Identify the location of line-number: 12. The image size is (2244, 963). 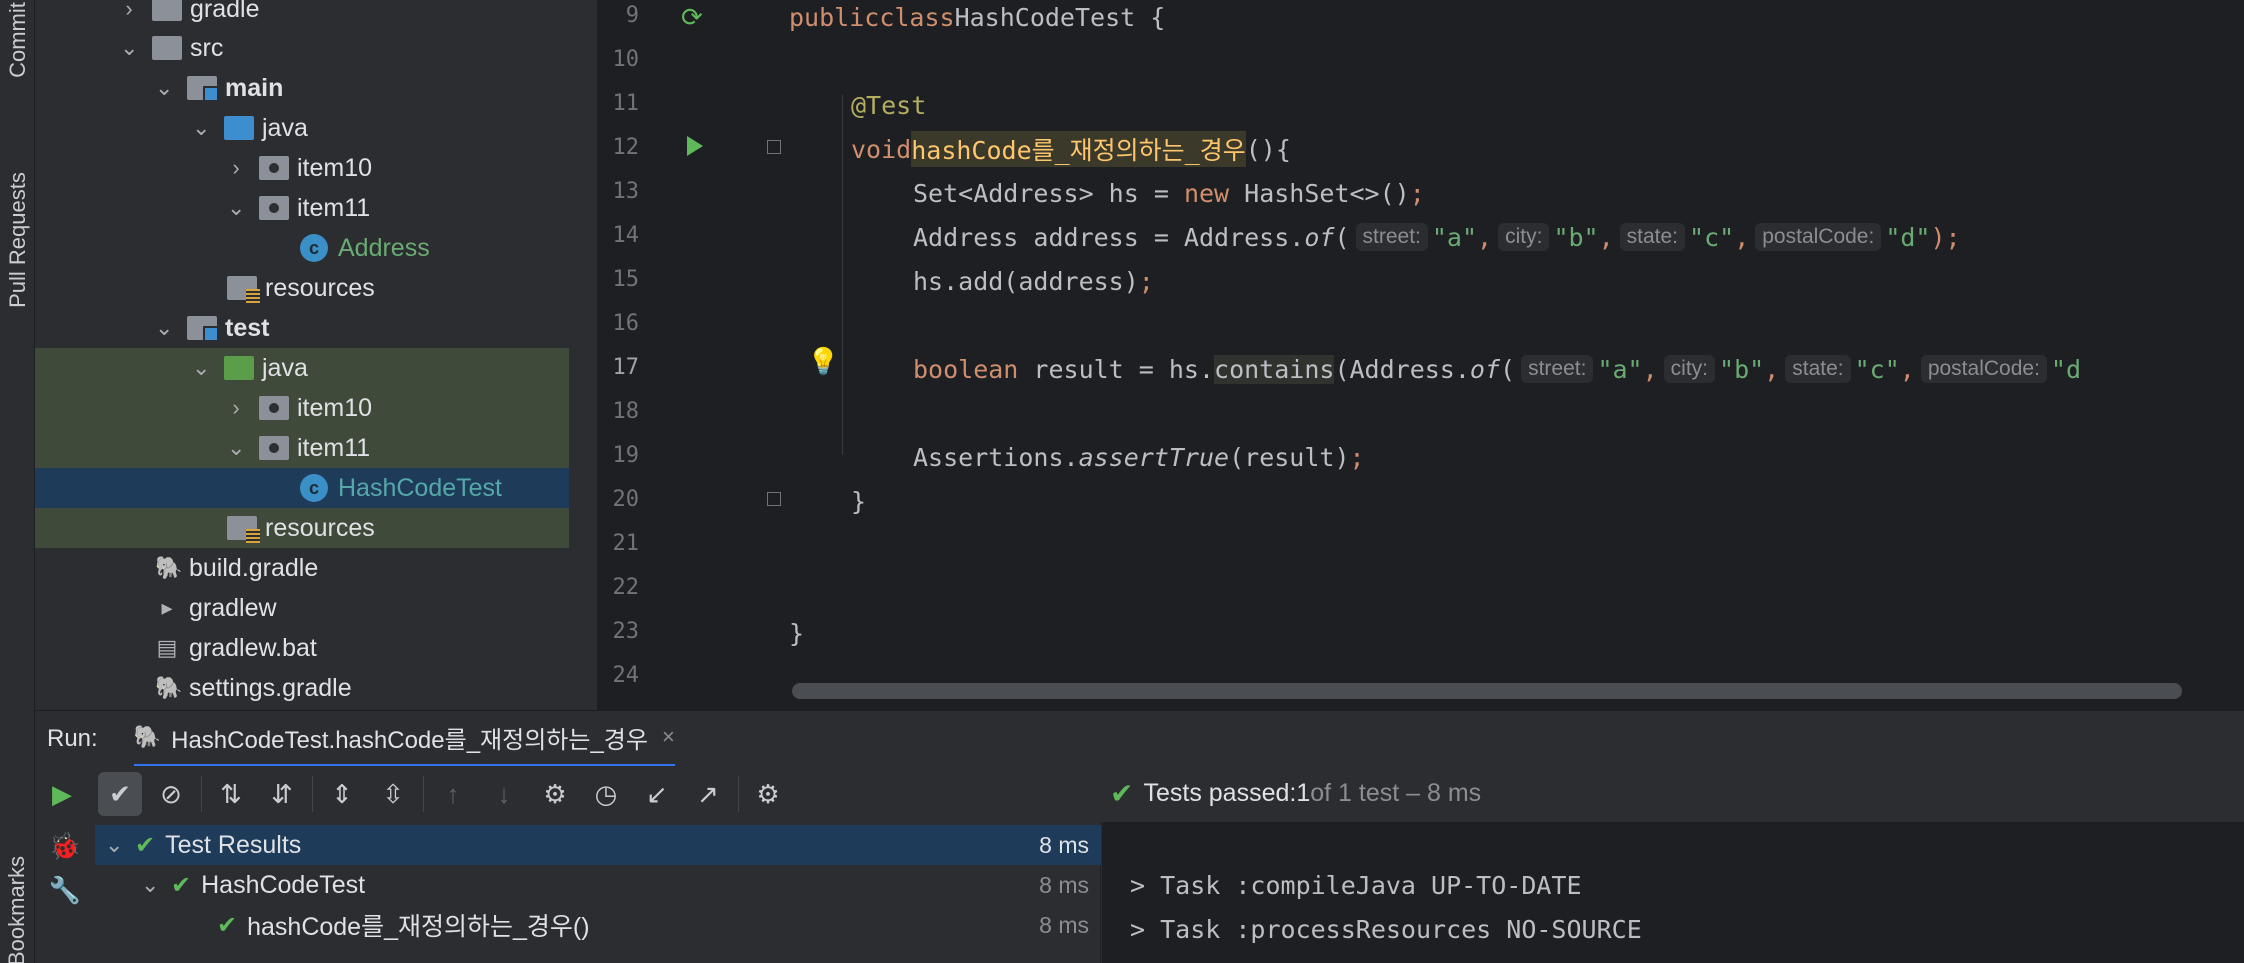
(626, 147).